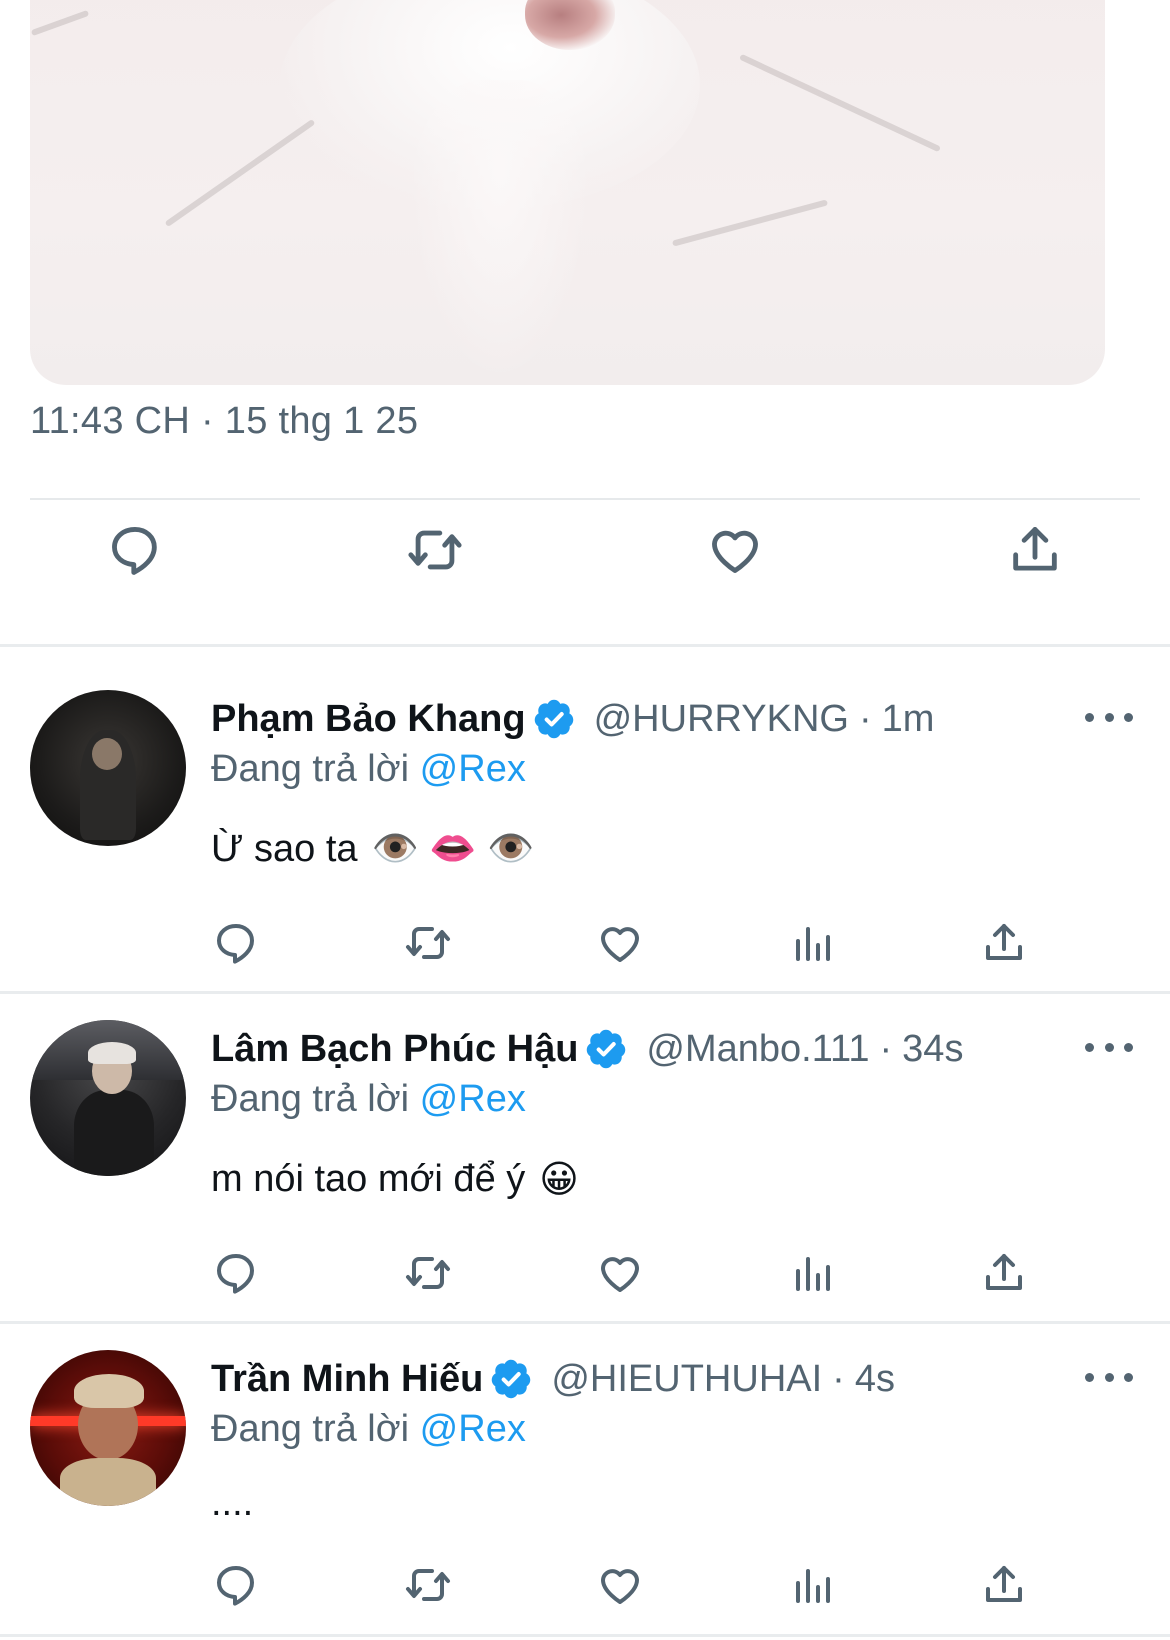 This screenshot has width=1170, height=1640. What do you see at coordinates (585, 560) in the screenshot?
I see `tweet-action-bar` at bounding box center [585, 560].